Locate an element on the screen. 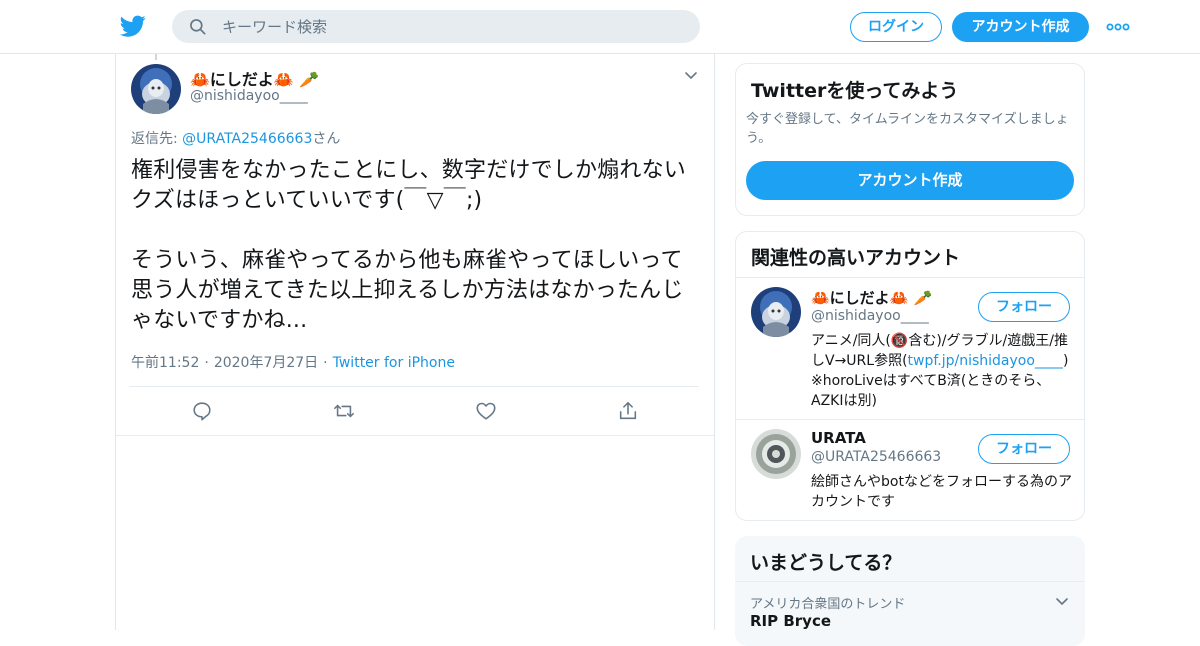 This screenshot has height=646, width=1200. related-account-handle: @URATA25466663 is located at coordinates (876, 457).